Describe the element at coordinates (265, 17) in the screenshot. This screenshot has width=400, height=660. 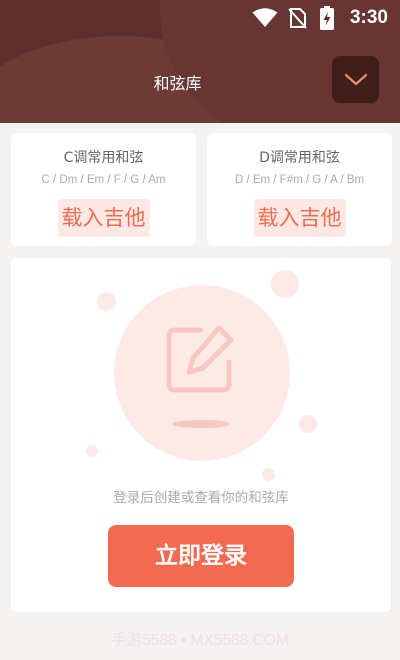
I see `wifi-icon` at that location.